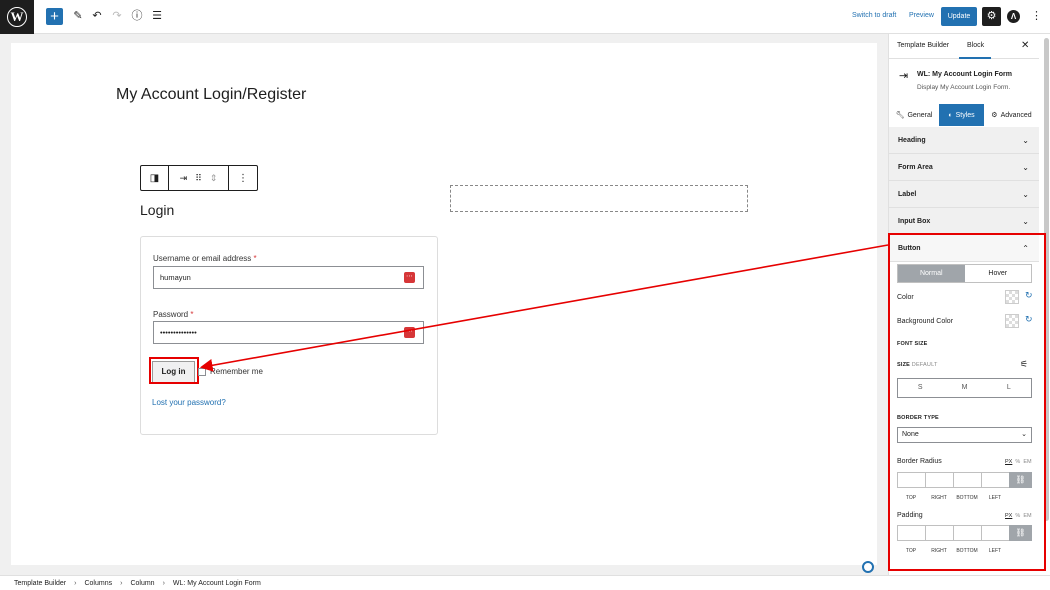  I want to click on columns-parent-icon: ◨, so click(155, 178).